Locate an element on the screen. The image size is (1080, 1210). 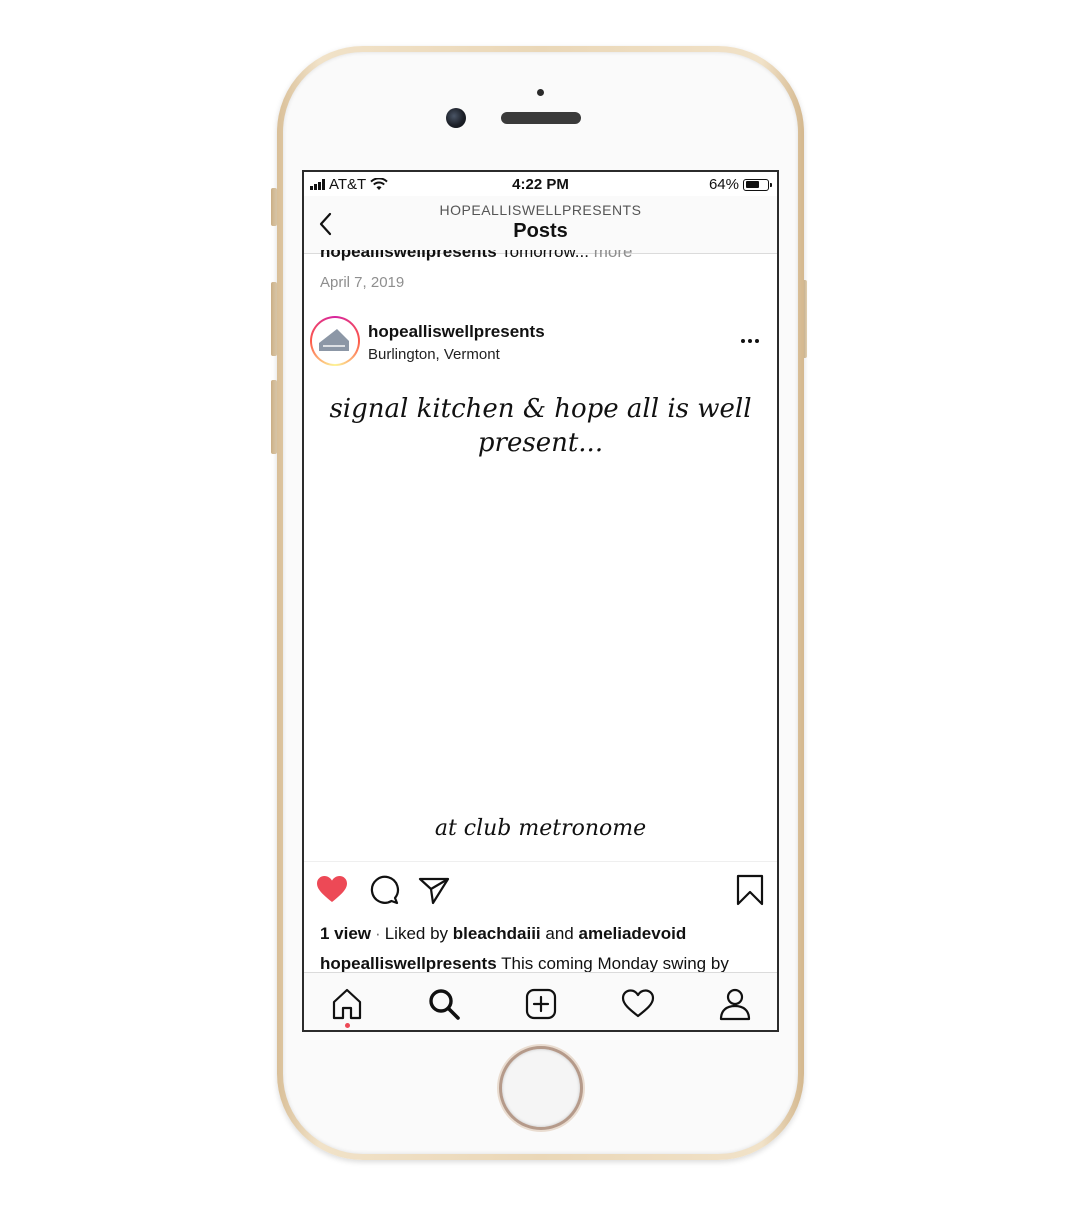
earpiece-speaker is located at coordinates (541, 118).